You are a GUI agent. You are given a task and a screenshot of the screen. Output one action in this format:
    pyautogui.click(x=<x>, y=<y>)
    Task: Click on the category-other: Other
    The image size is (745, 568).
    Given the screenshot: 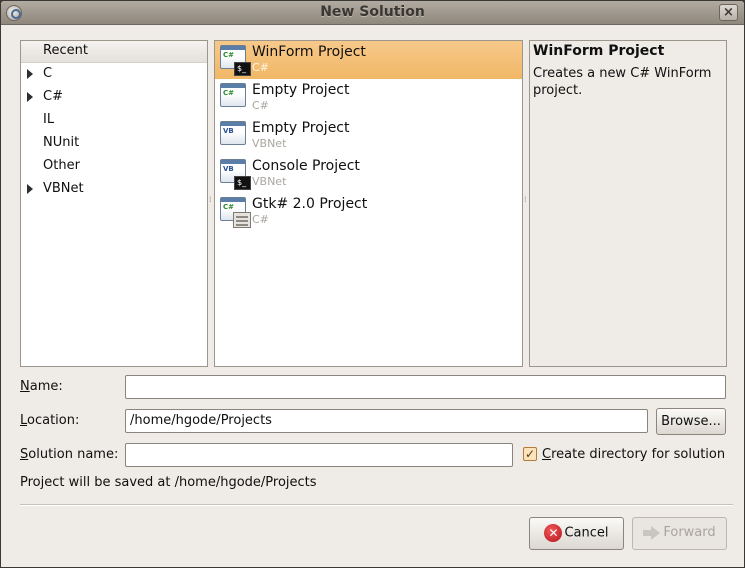 What is the action you would take?
    pyautogui.click(x=114, y=166)
    